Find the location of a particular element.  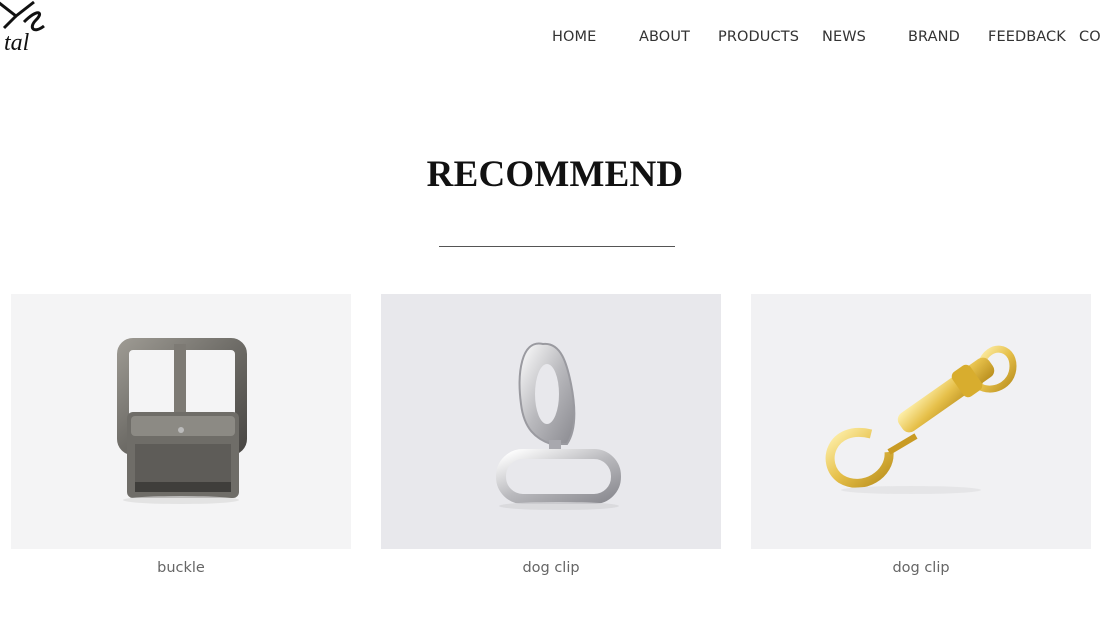

belt-buckle-image is located at coordinates (181, 421).